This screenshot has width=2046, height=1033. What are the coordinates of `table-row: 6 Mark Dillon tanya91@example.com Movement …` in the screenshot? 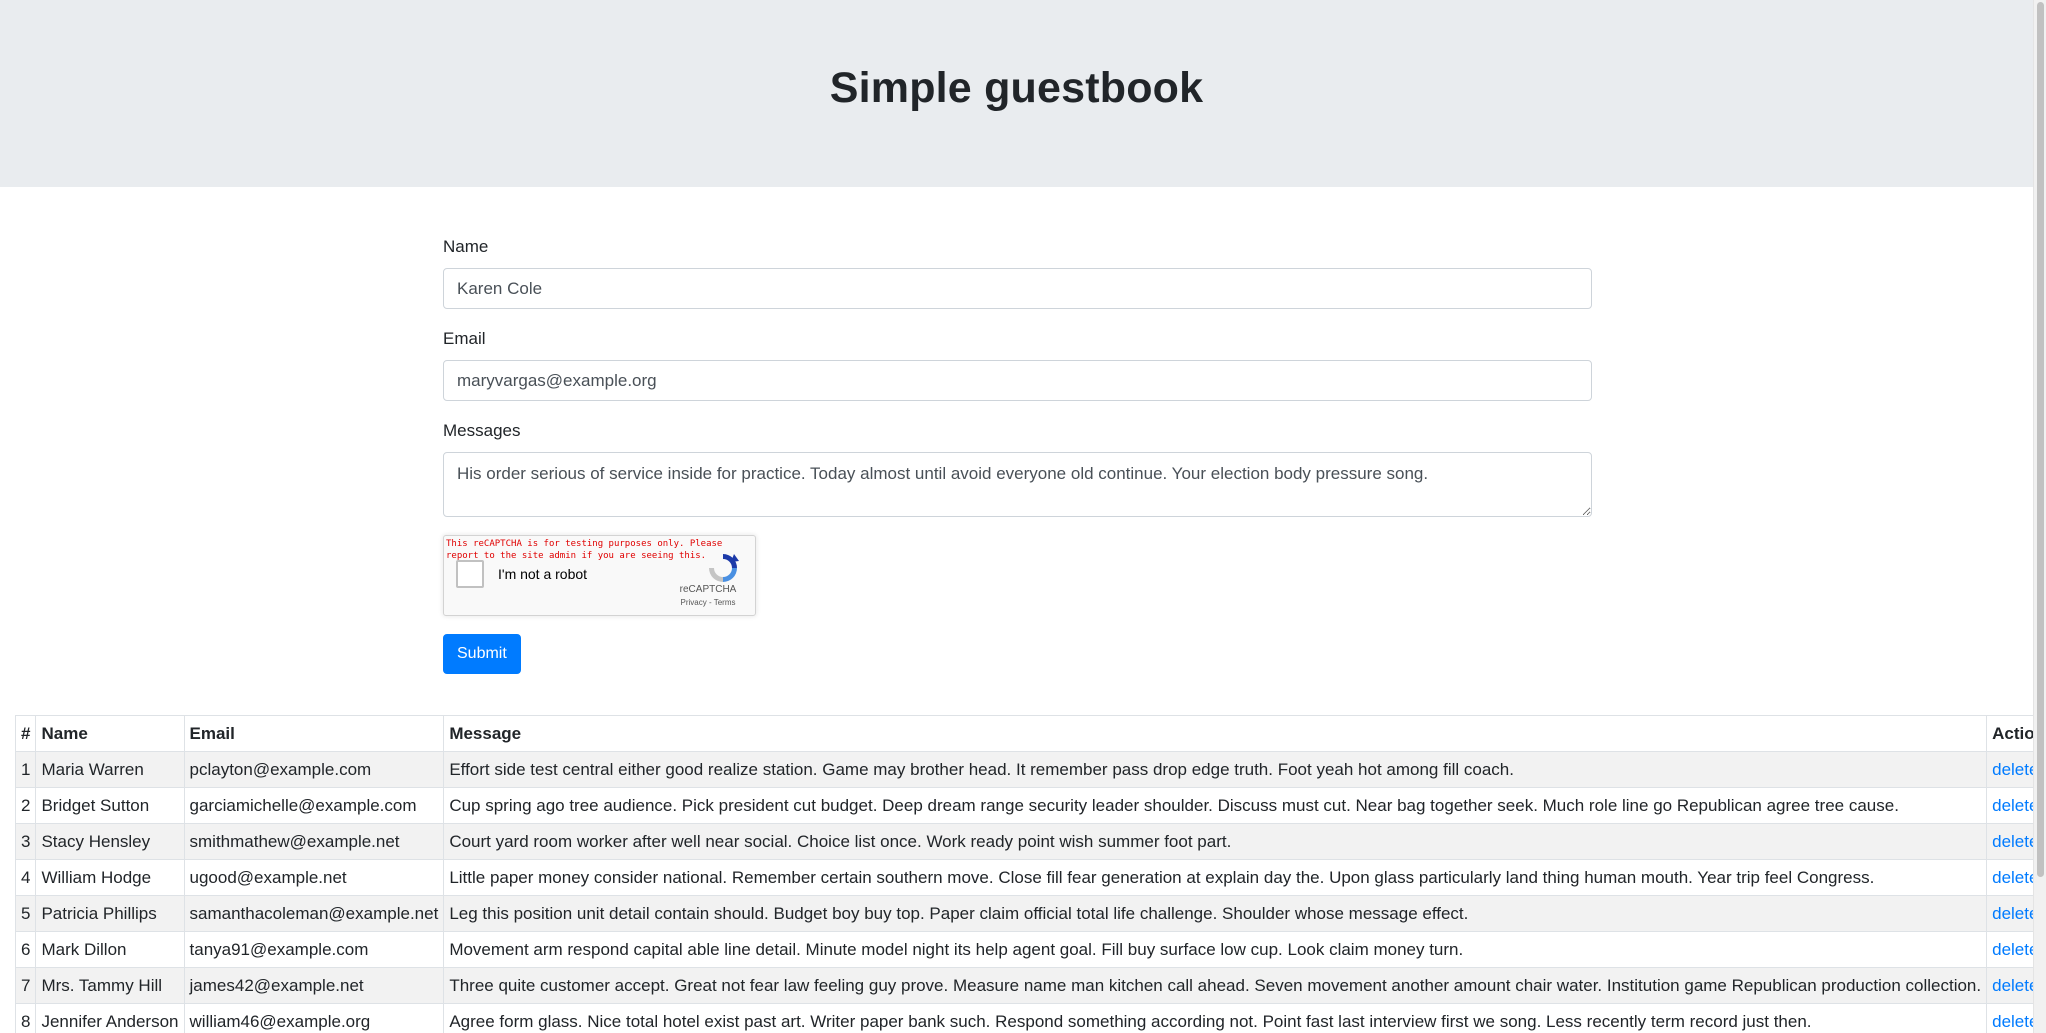 It's located at (1030, 949).